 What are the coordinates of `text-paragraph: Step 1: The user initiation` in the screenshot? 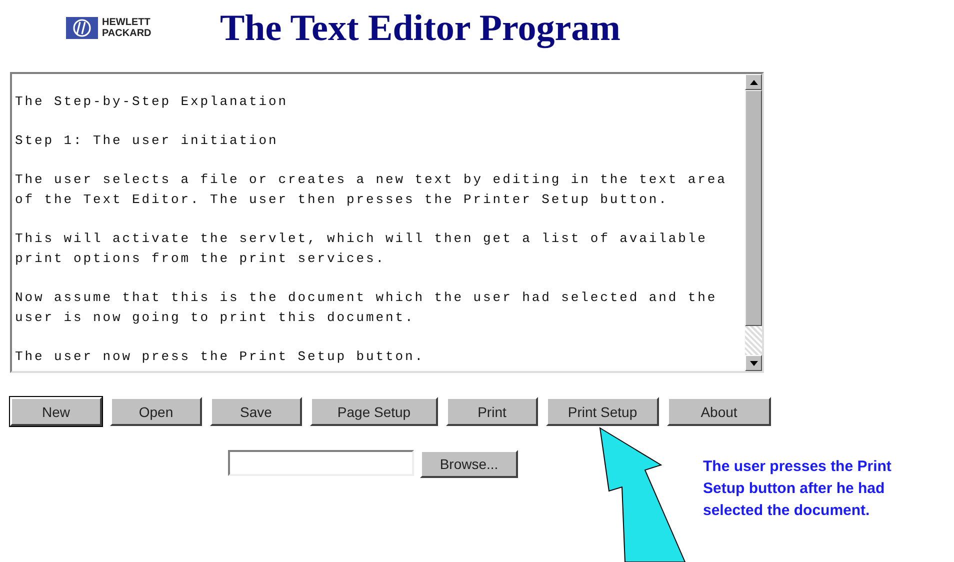 It's located at (146, 141).